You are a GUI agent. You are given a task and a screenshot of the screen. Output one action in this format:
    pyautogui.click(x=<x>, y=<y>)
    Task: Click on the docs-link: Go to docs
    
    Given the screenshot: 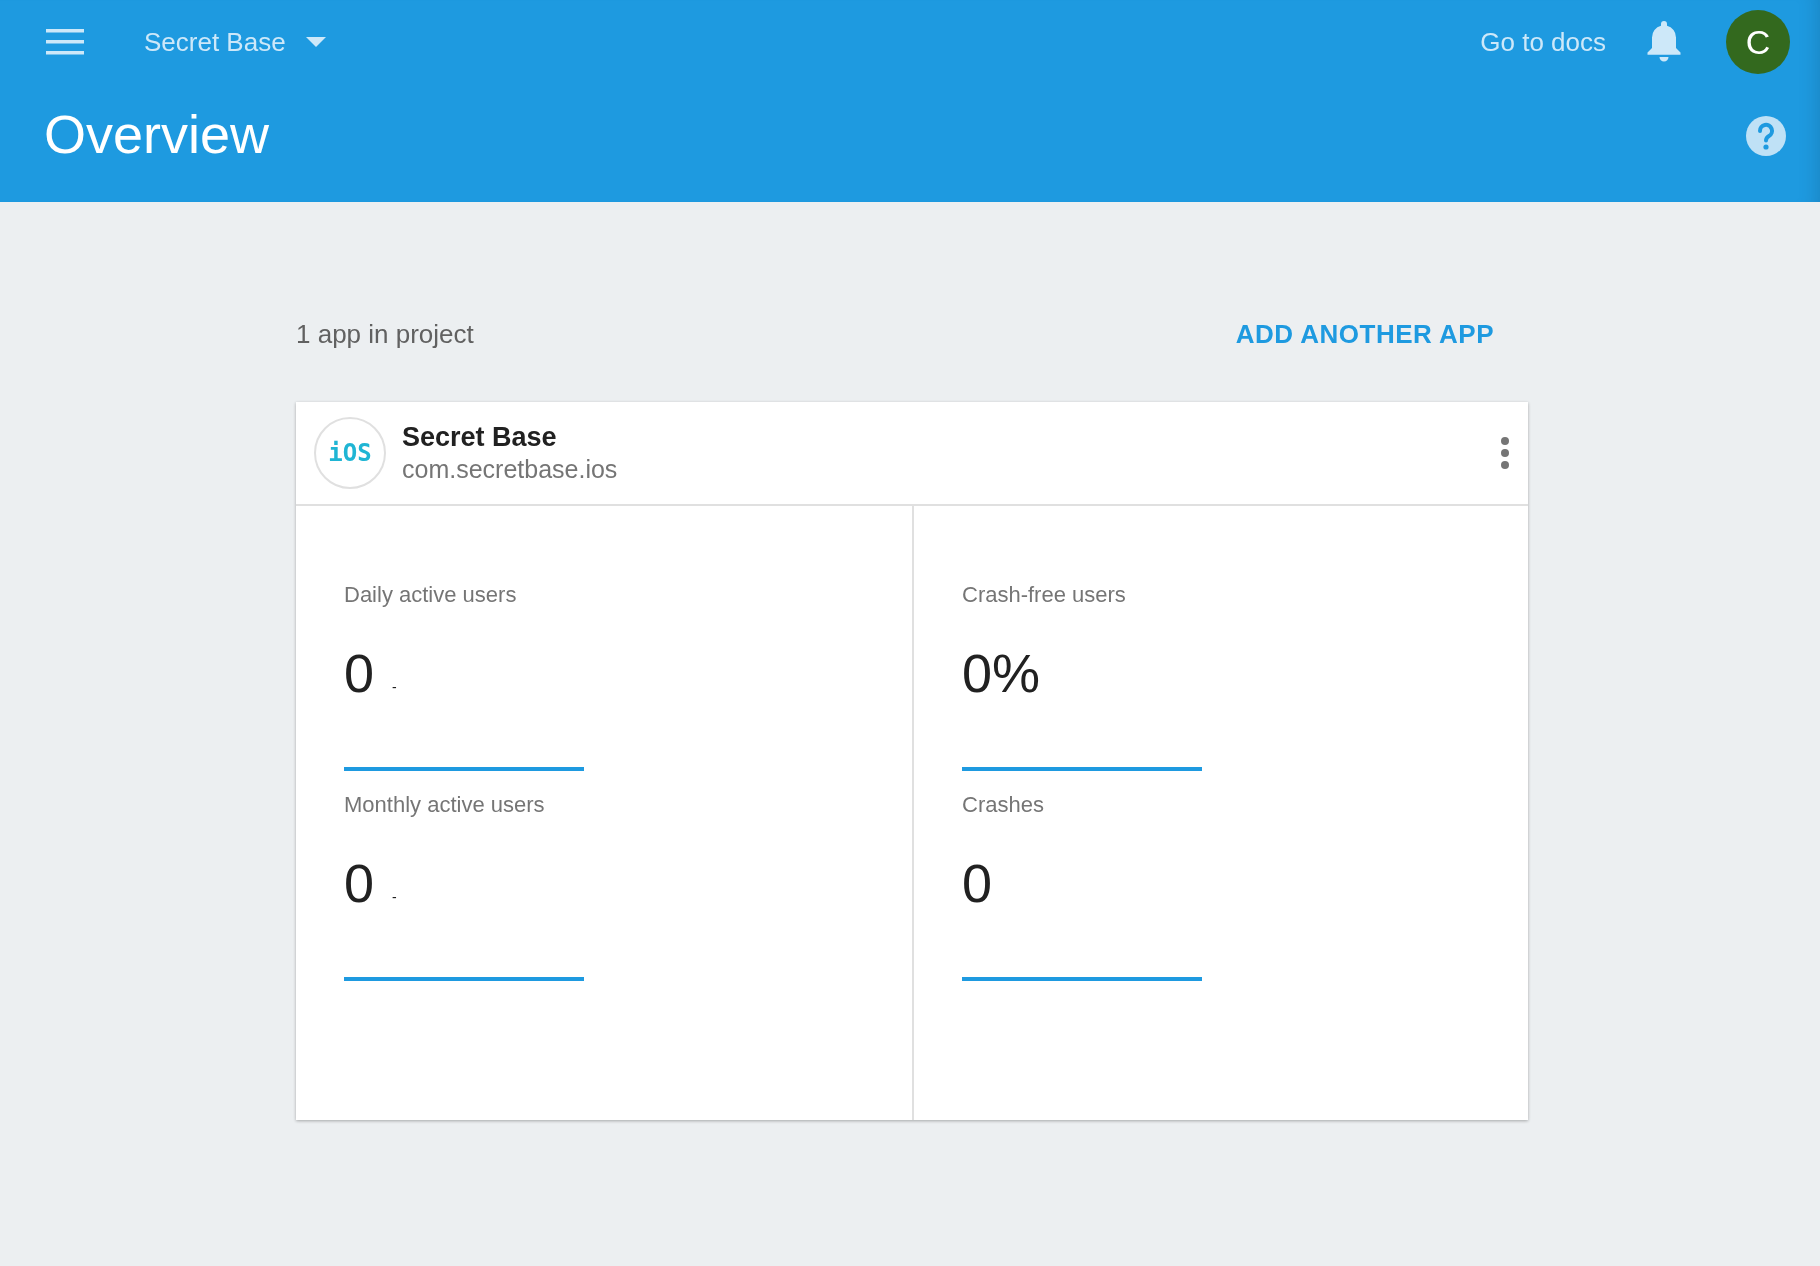 What is the action you would take?
    pyautogui.click(x=1543, y=42)
    